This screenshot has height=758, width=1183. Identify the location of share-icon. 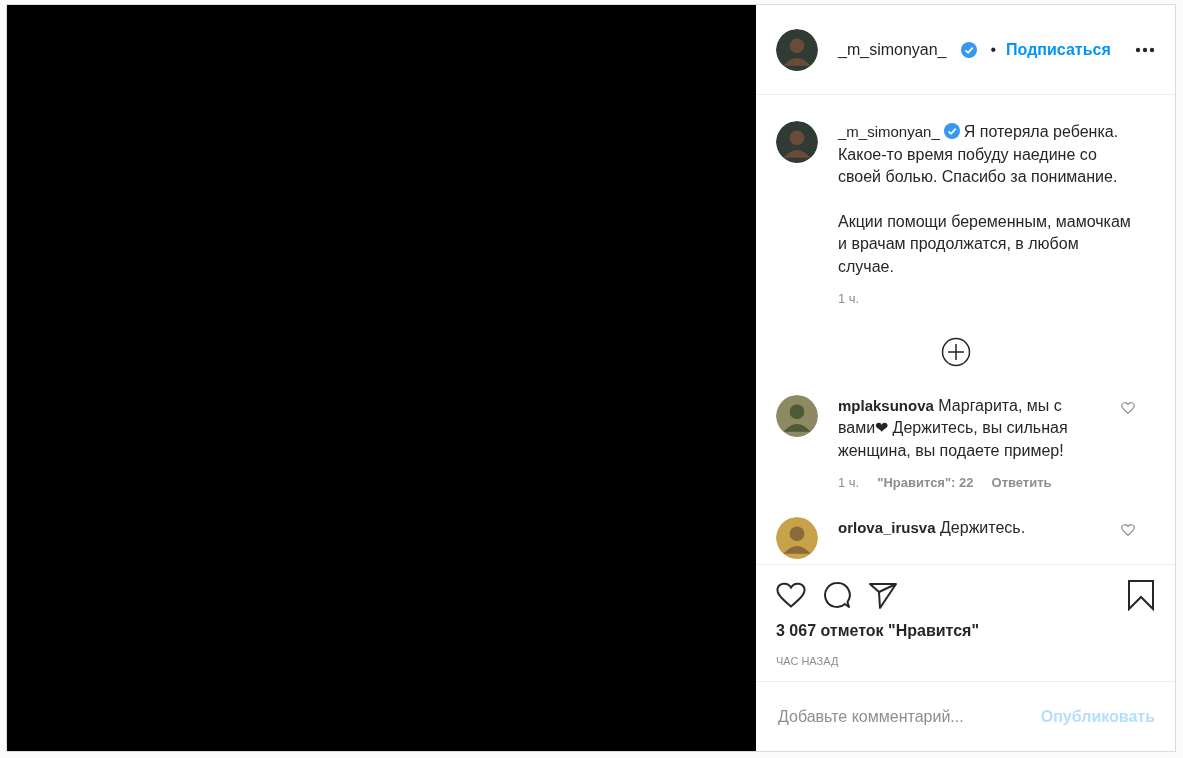
(883, 595).